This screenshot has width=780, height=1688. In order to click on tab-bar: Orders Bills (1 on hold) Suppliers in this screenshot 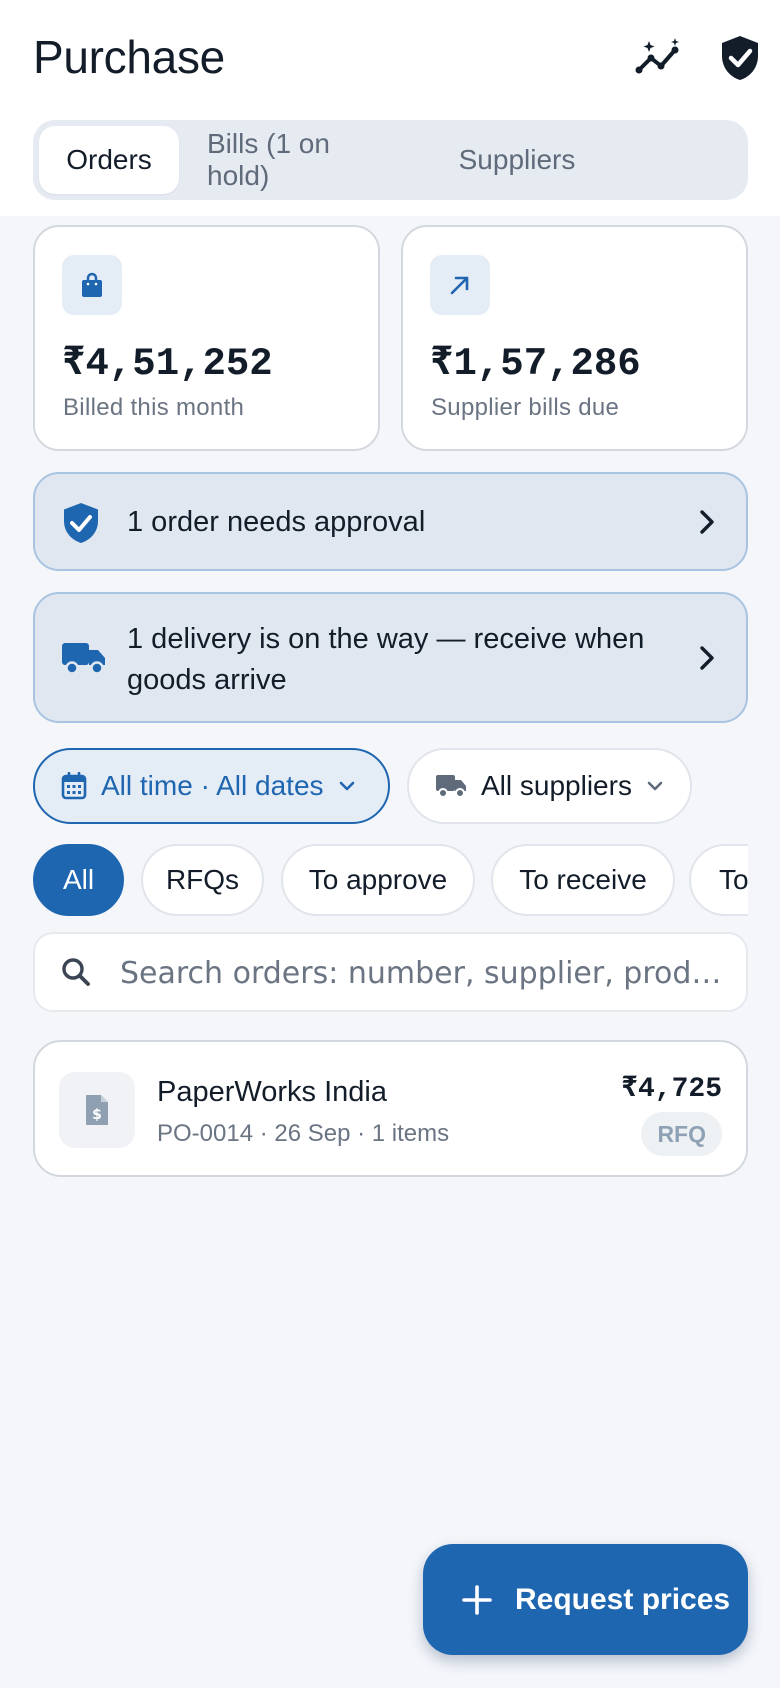, I will do `click(390, 160)`.